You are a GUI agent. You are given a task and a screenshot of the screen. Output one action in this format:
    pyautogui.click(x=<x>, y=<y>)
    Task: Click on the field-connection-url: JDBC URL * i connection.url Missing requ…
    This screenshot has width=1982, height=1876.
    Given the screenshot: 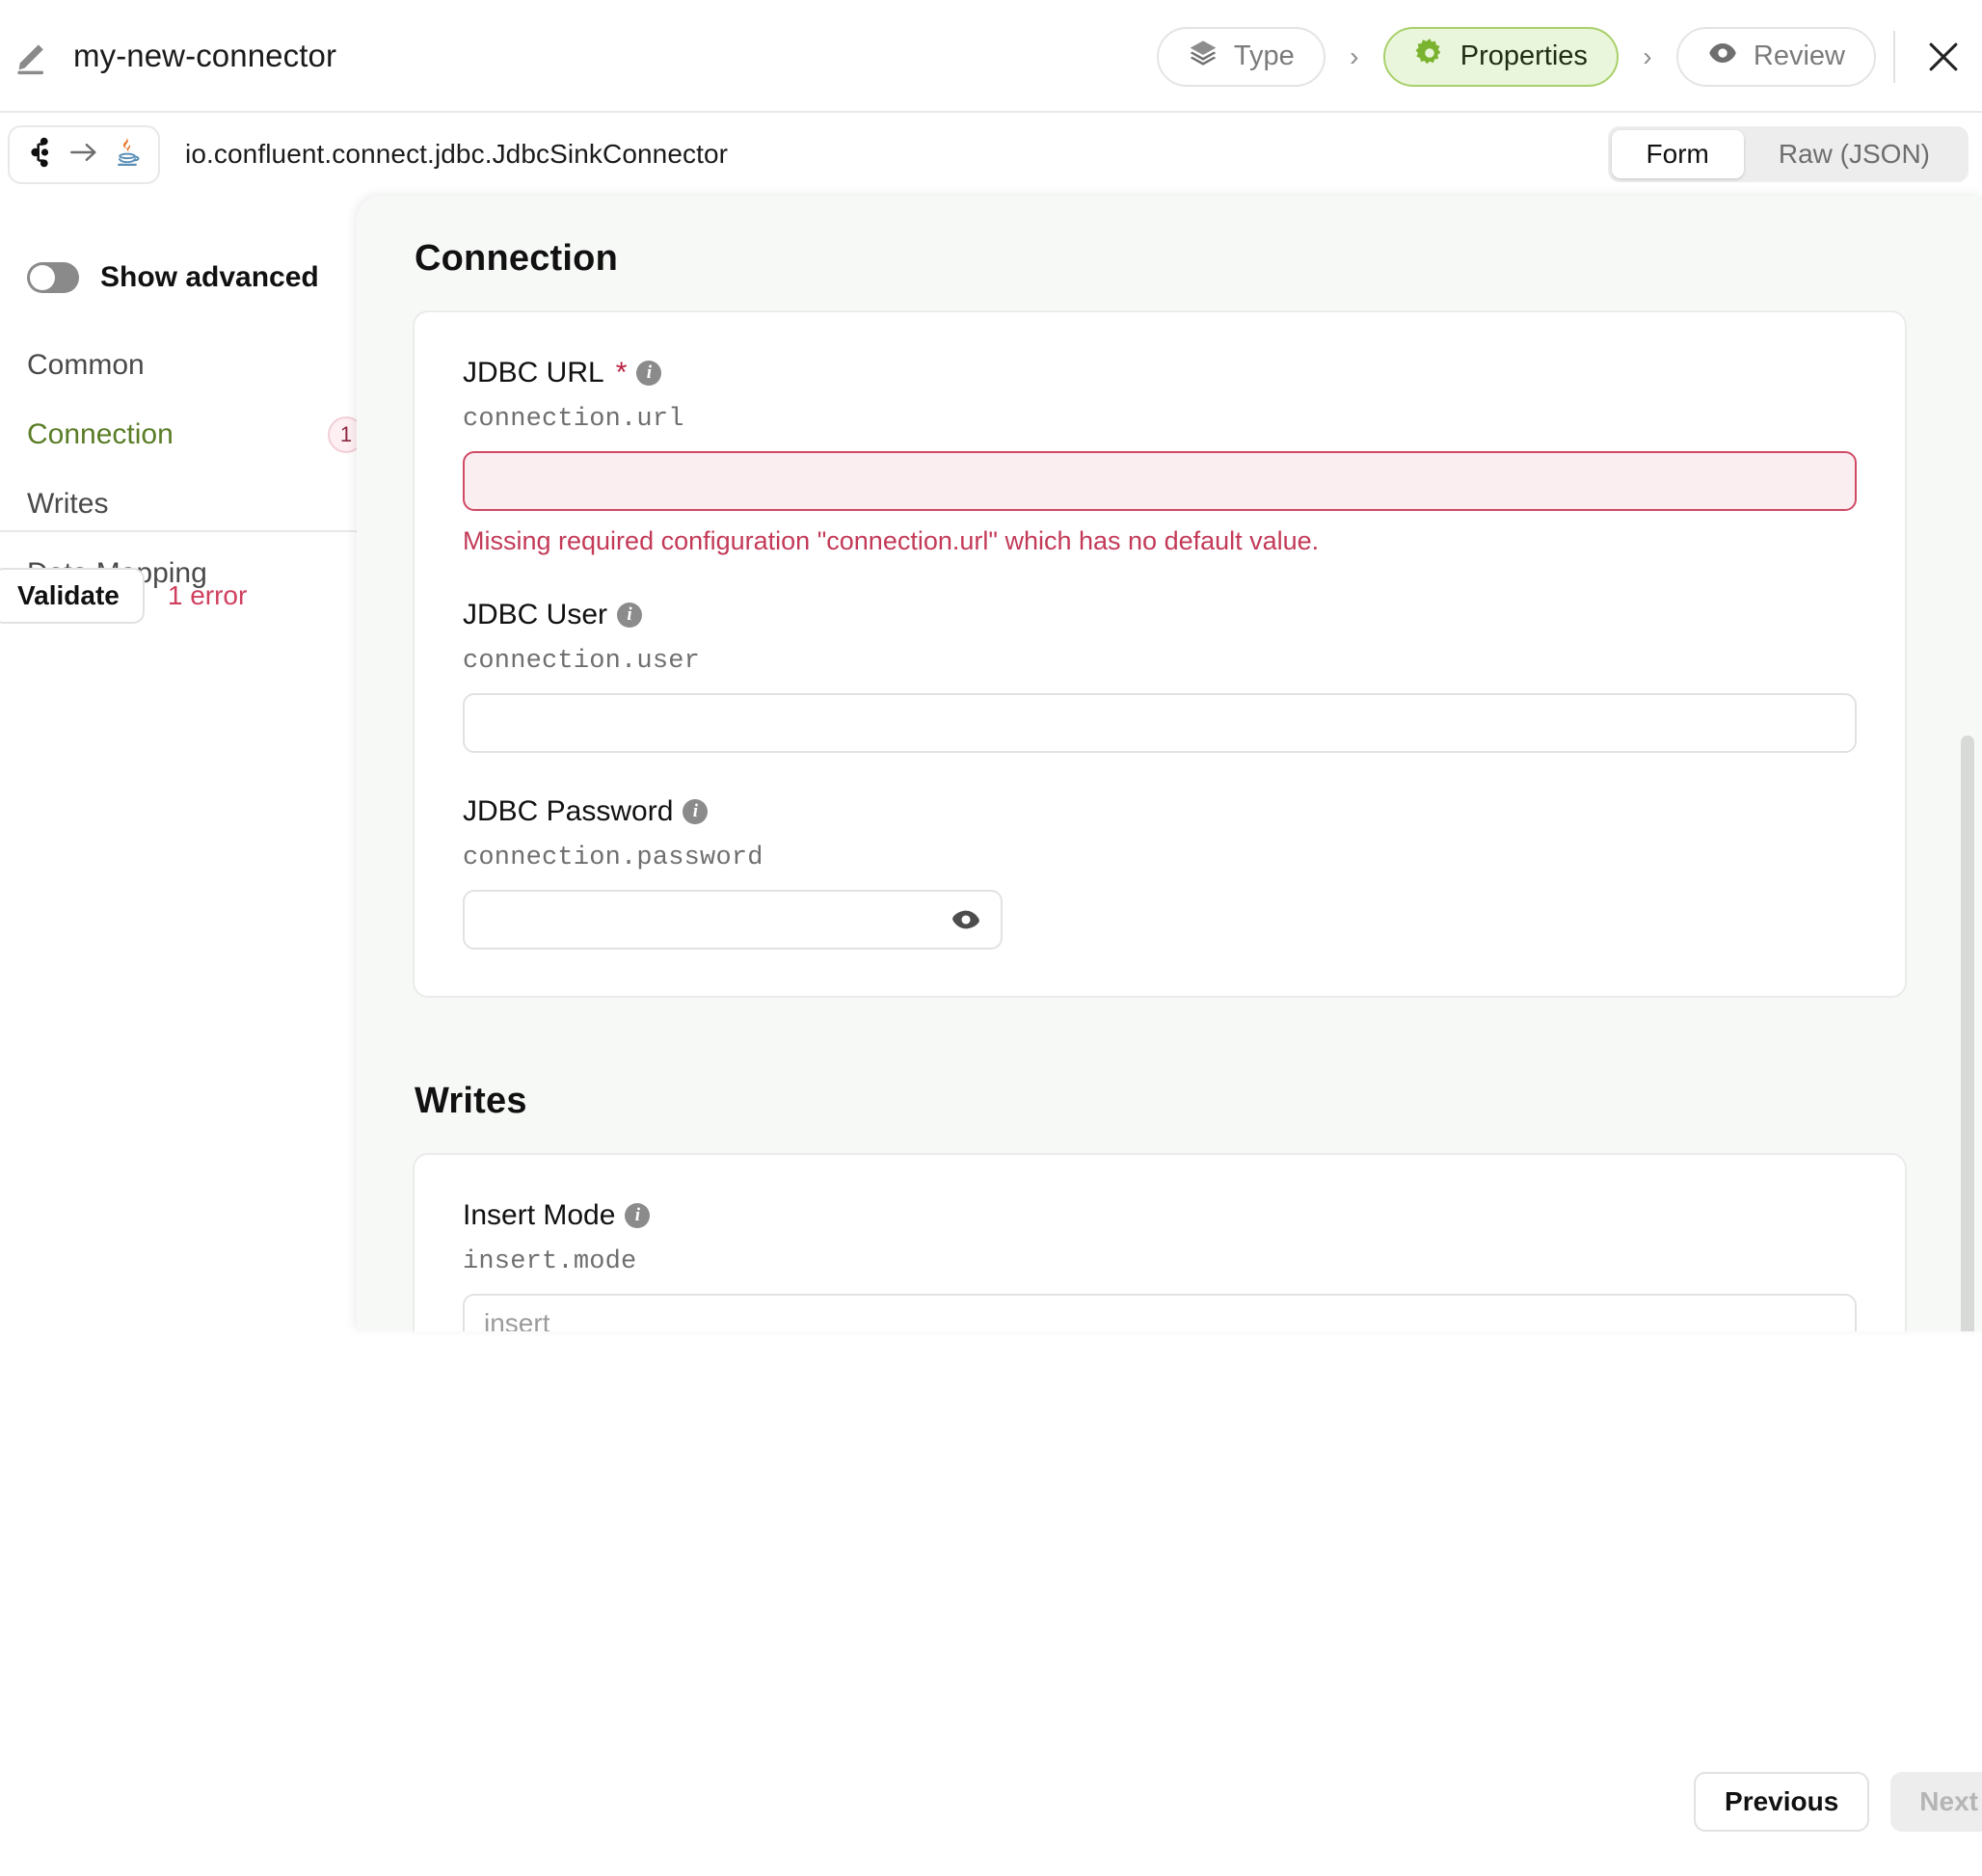 What is the action you would take?
    pyautogui.click(x=1160, y=456)
    